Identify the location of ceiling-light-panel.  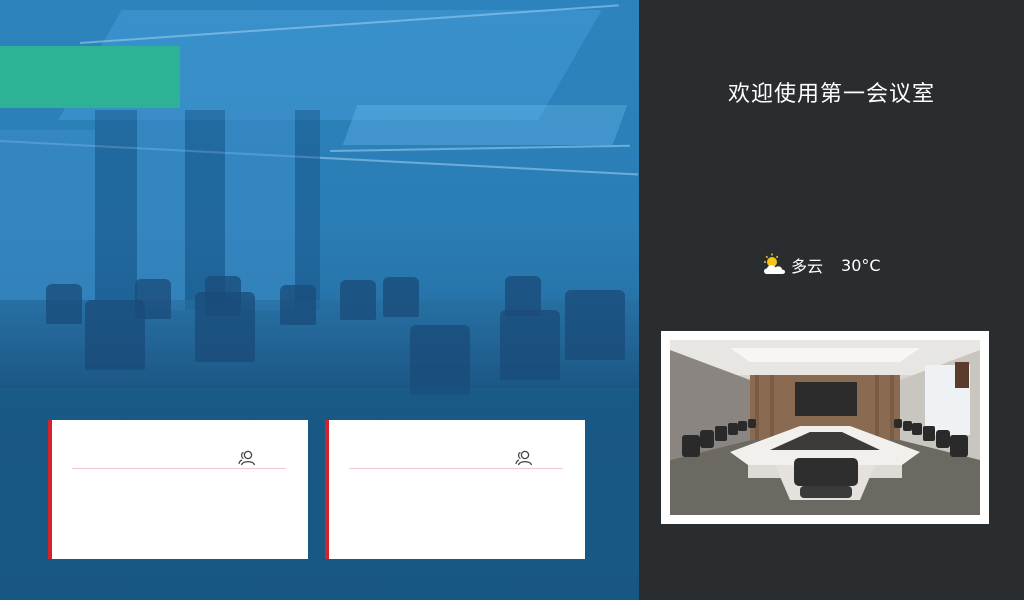
(485, 125).